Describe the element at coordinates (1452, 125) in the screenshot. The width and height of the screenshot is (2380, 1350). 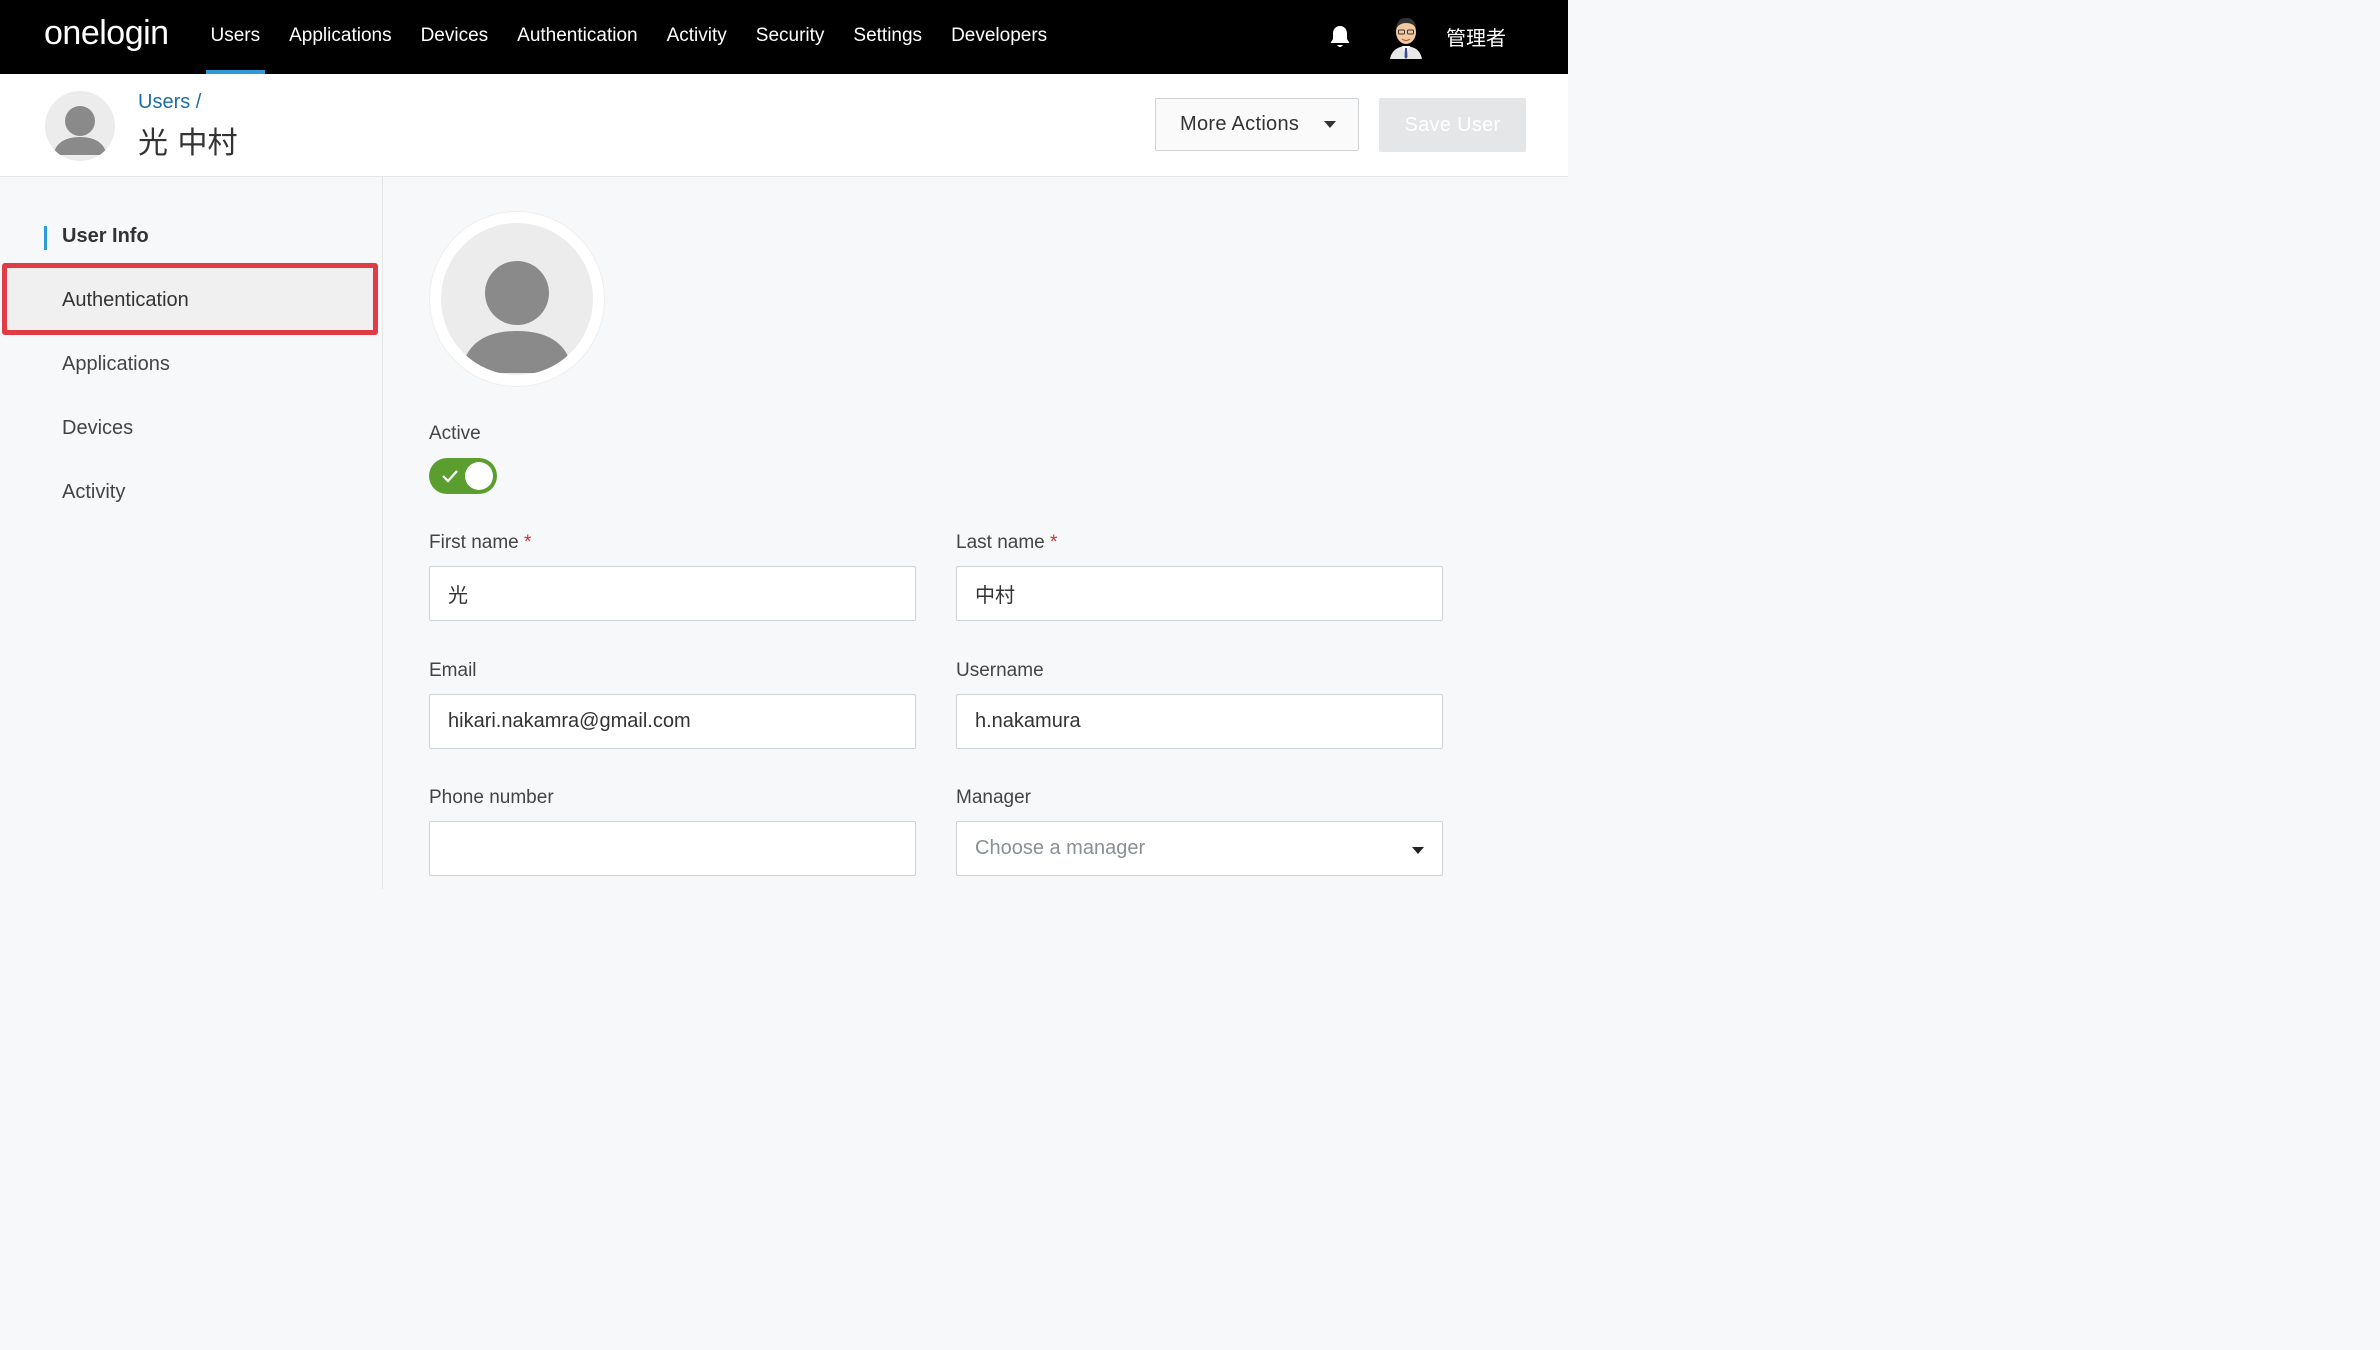
I see `save-user-button: Save User` at that location.